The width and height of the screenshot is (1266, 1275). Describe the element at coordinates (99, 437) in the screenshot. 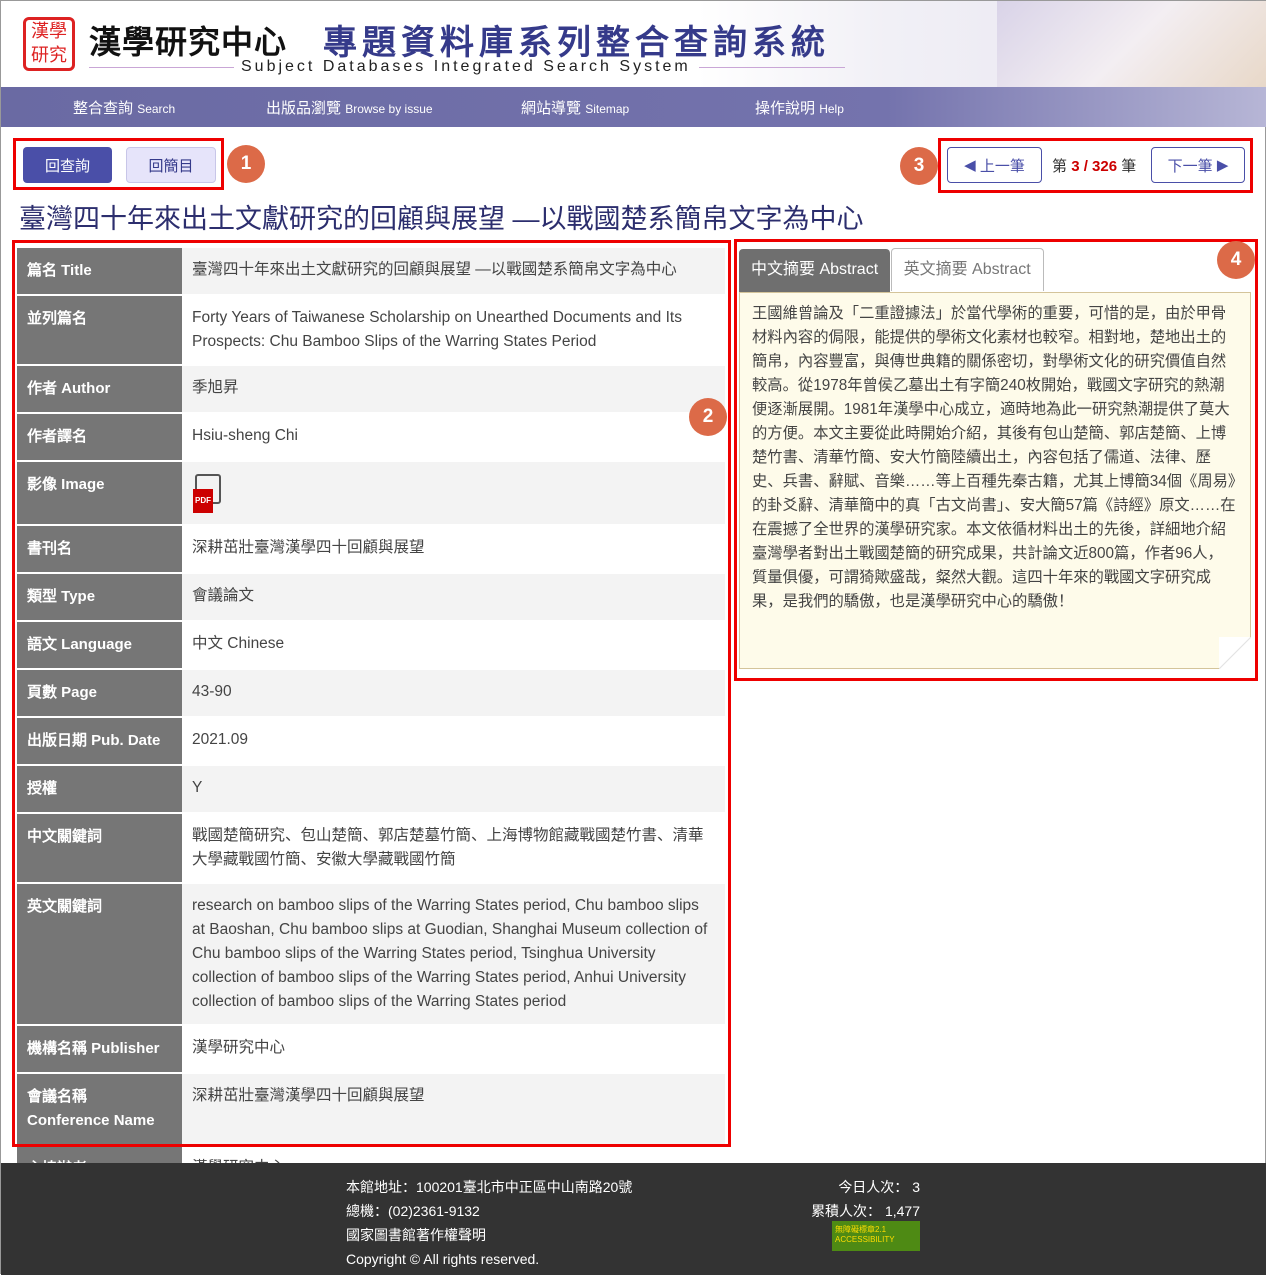

I see `field-label: 作者譯名` at that location.